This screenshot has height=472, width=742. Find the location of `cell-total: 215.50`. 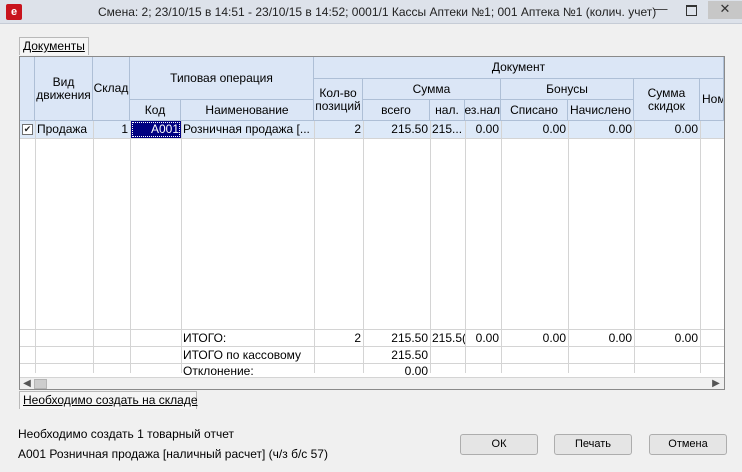

cell-total: 215.50 is located at coordinates (396, 129).